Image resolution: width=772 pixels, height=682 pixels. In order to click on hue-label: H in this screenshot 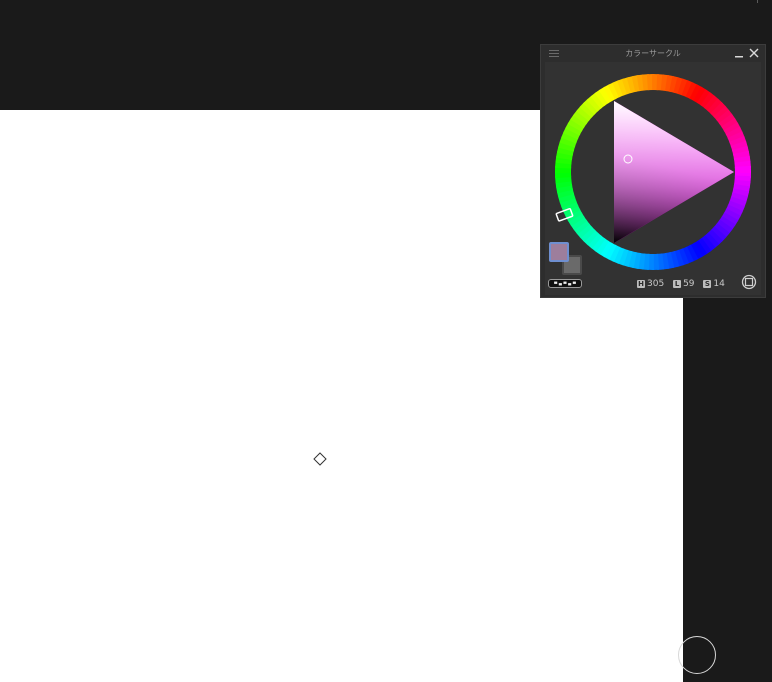, I will do `click(641, 284)`.